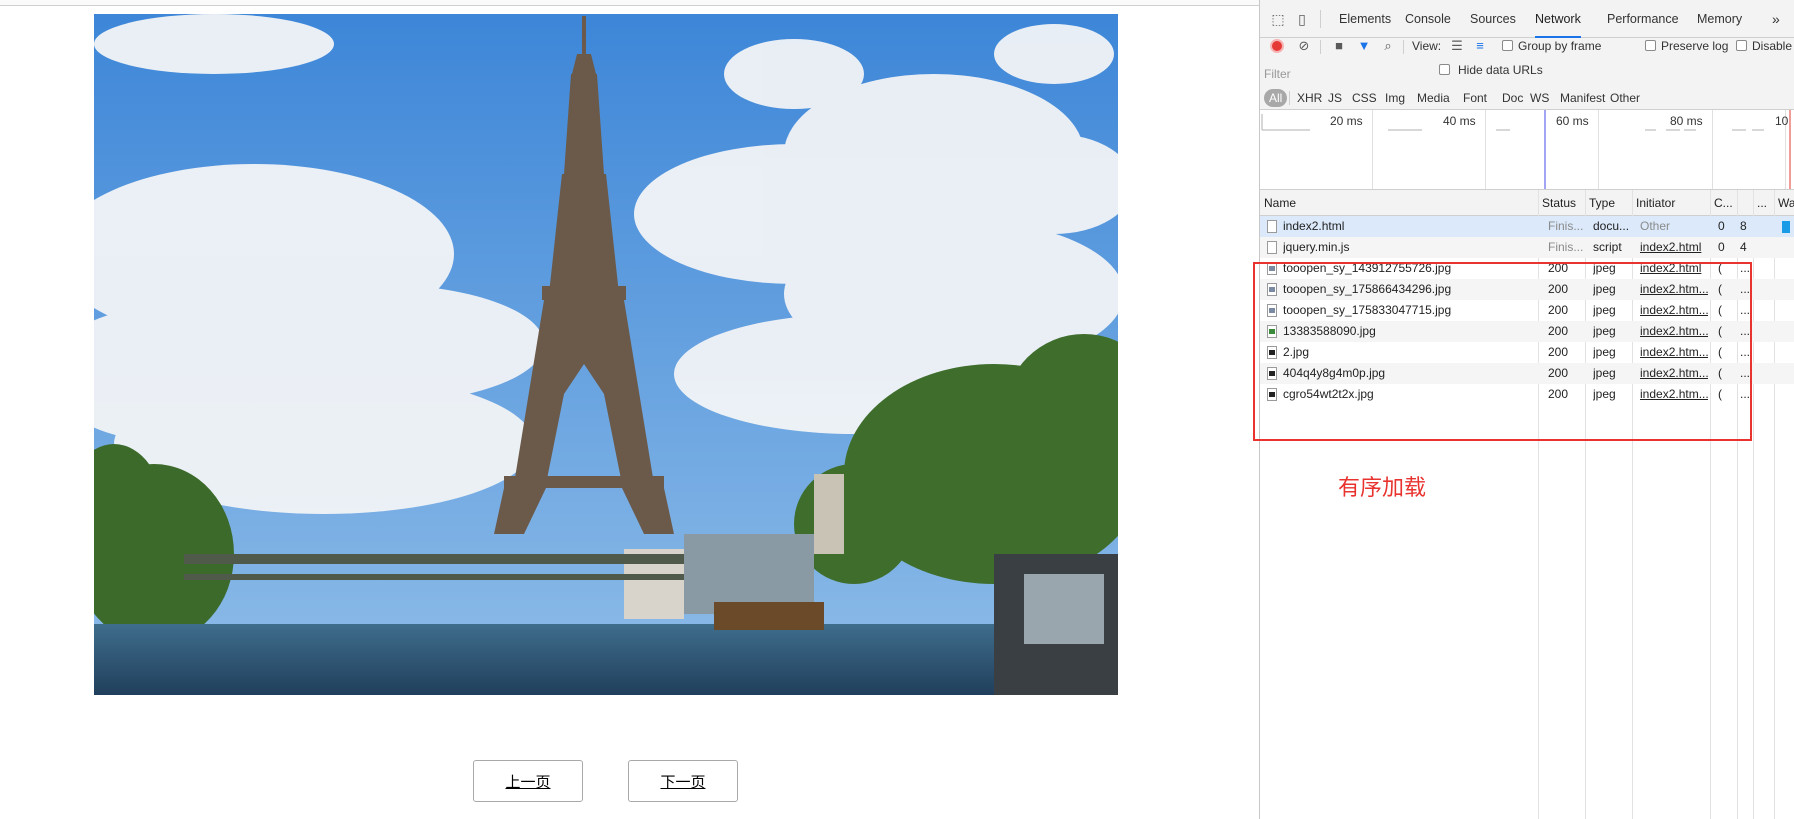 The height and width of the screenshot is (819, 1794). I want to click on type-filter-all: All, so click(1276, 98).